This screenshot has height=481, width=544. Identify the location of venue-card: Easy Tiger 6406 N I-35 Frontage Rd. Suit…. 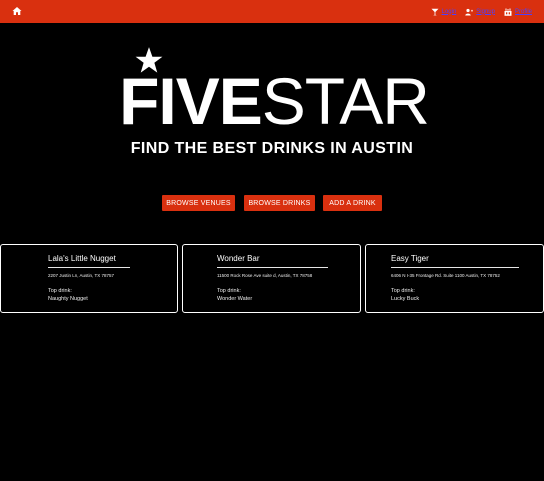
(454, 278).